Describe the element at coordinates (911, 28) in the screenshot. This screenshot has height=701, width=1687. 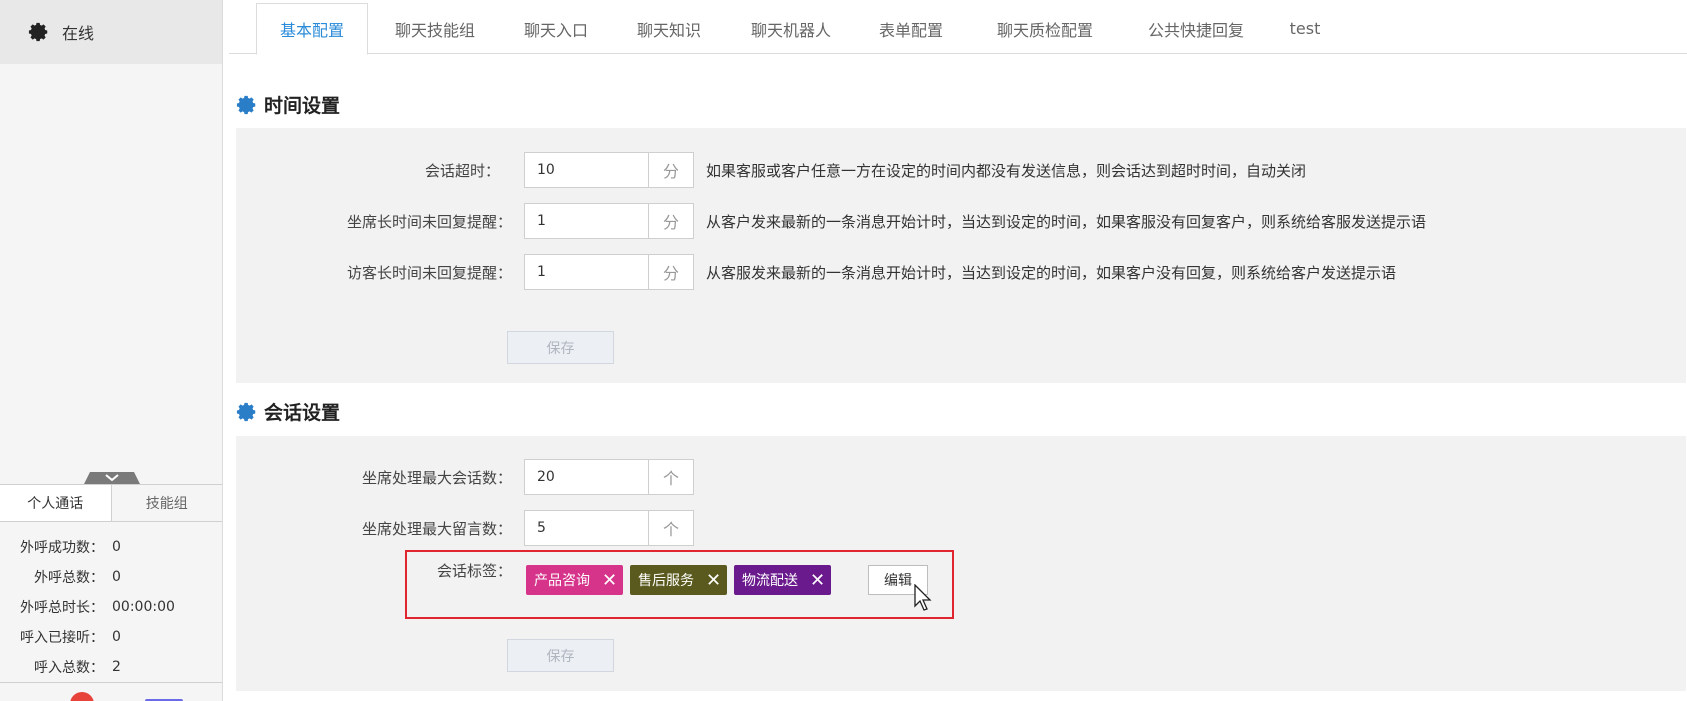
I see `tab-form-config: 表单配置` at that location.